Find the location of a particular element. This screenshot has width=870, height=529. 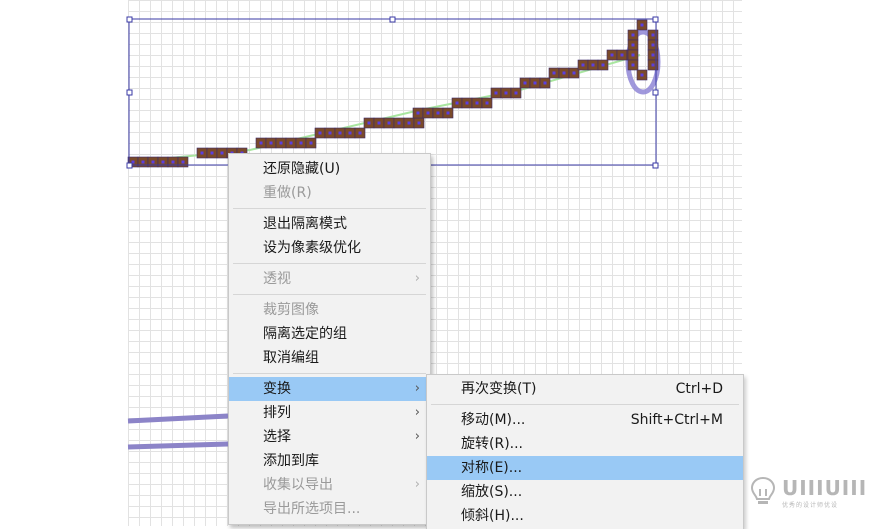

submenu-item-move: 移动(M)... Shift+Ctrl+M is located at coordinates (585, 420).